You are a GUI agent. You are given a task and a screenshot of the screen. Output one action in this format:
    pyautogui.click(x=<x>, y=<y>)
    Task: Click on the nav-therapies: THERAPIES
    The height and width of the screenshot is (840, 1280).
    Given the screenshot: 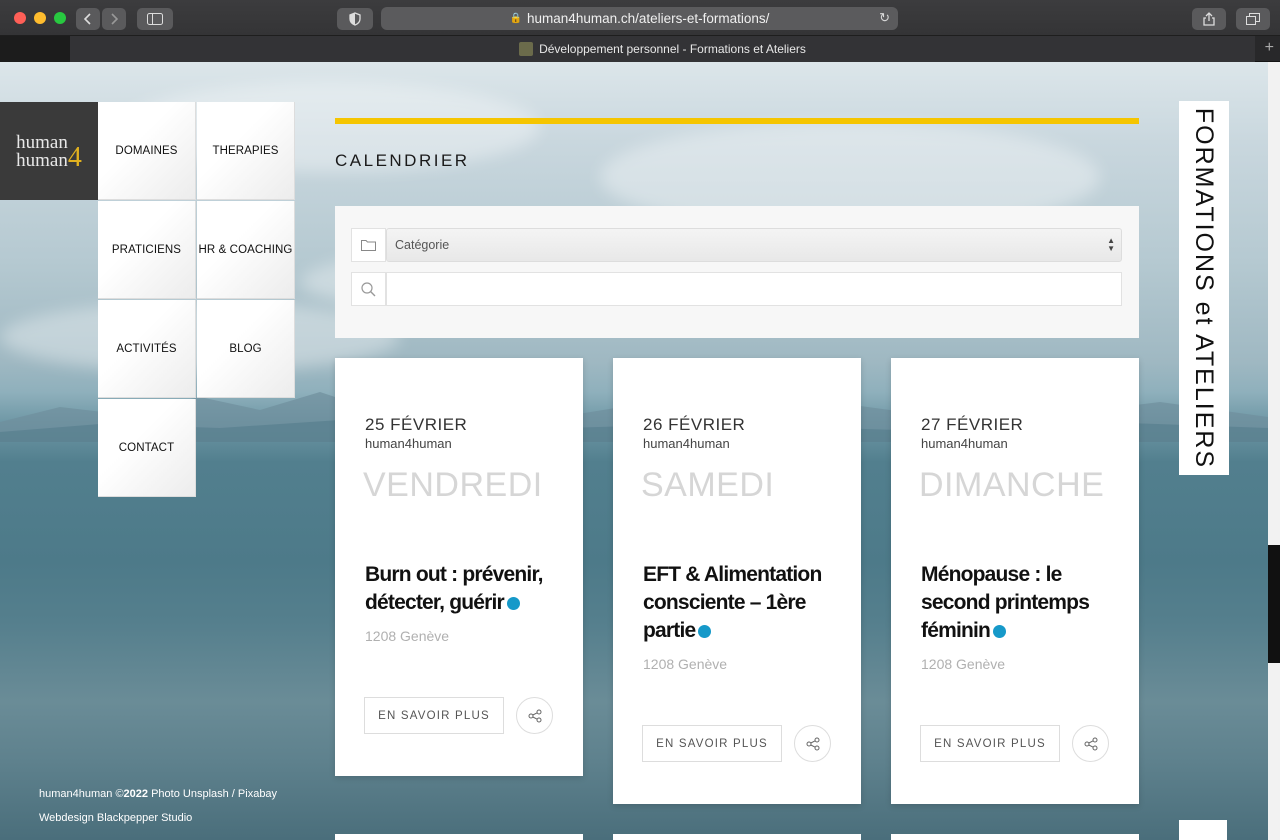 What is the action you would take?
    pyautogui.click(x=246, y=151)
    